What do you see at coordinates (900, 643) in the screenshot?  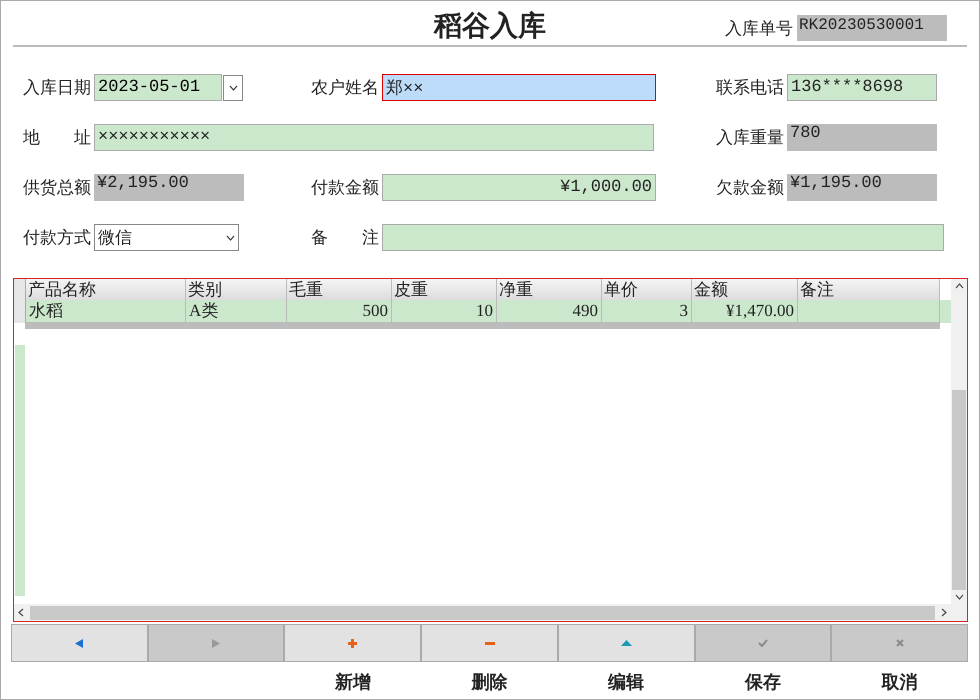 I see `close-icon` at bounding box center [900, 643].